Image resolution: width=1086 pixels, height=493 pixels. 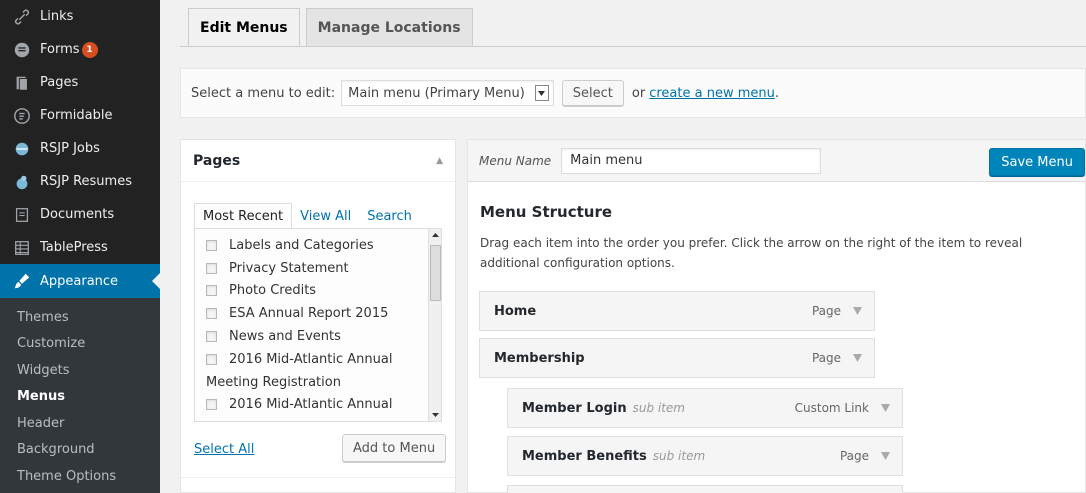 I want to click on menu-structure-title: Menu Structure, so click(x=546, y=212).